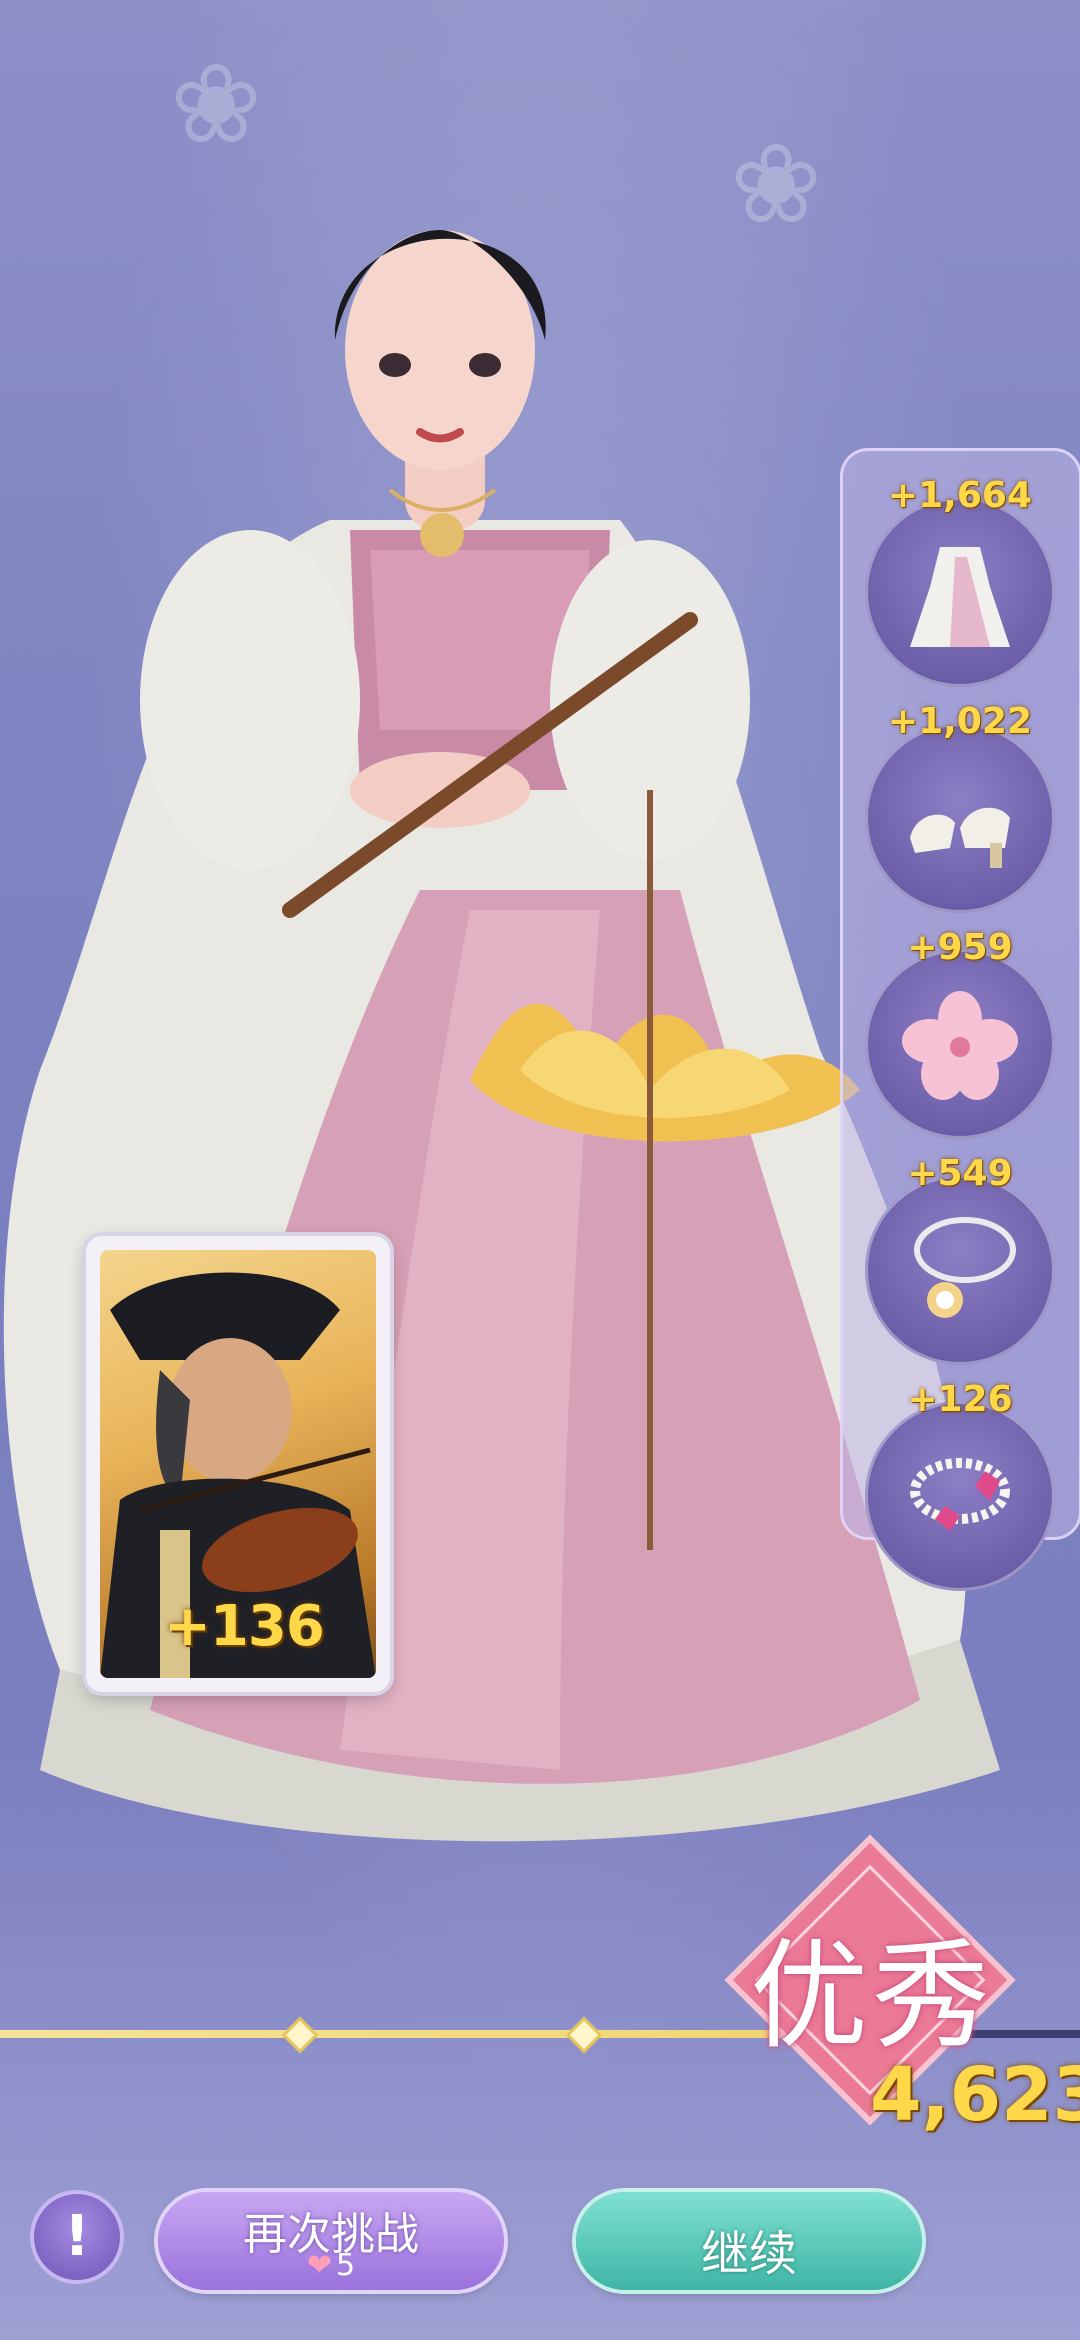 This screenshot has height=2340, width=1080. I want to click on item-shoes: +1,022, so click(960, 807).